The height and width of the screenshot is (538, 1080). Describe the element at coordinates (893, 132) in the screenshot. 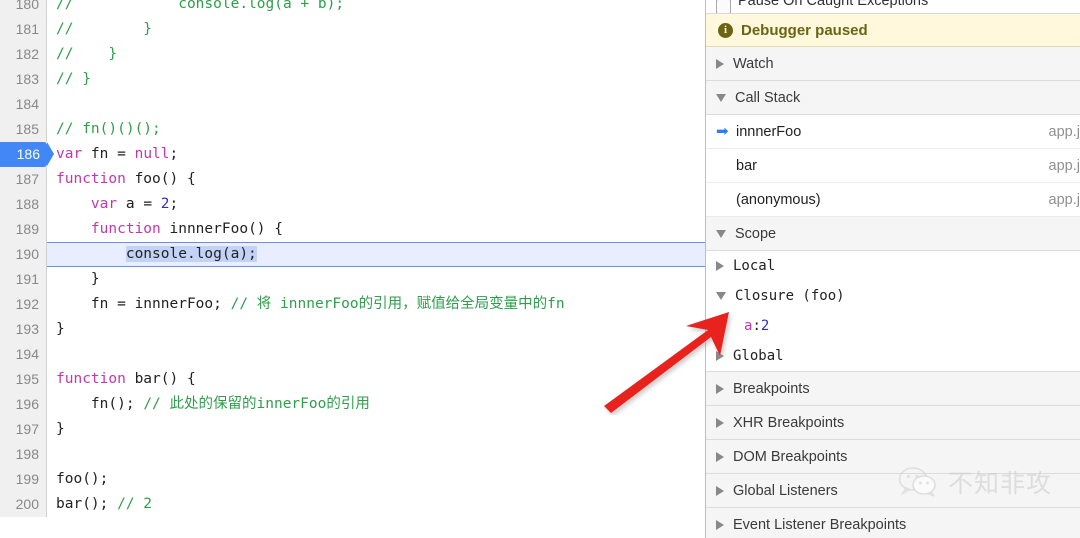

I see `call-stack-frame: ➡ innnerFoo app.j` at that location.